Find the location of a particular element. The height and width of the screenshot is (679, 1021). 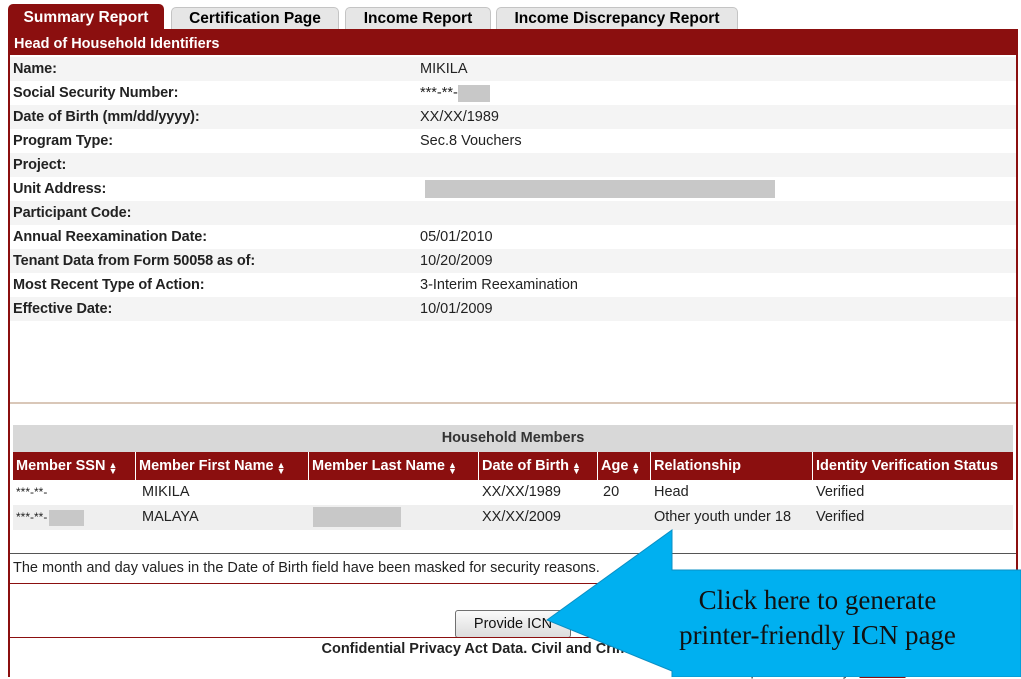

info-label: Unit Address: is located at coordinates (60, 189).